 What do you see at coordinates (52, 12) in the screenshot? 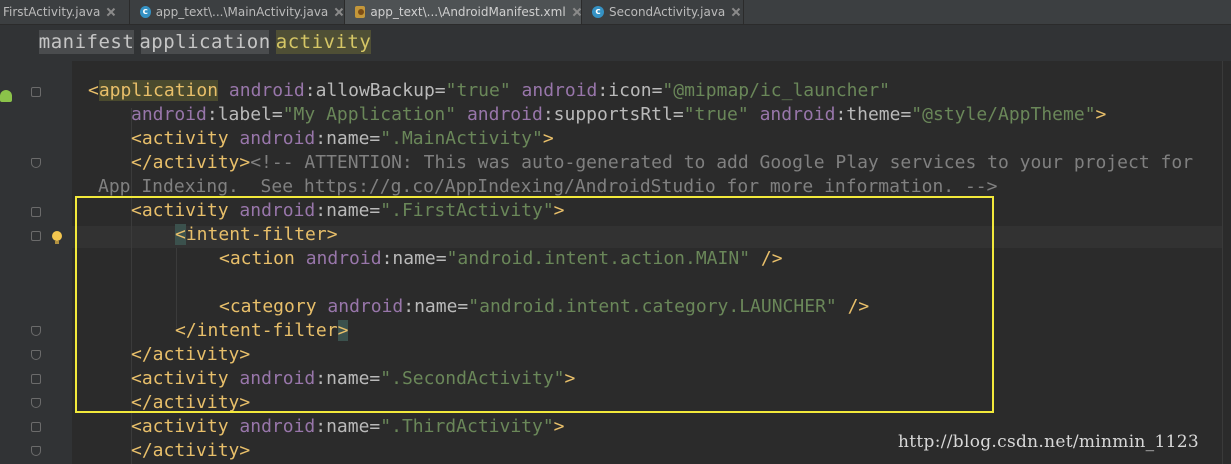
I see `tab-label: FirstActivity.java` at bounding box center [52, 12].